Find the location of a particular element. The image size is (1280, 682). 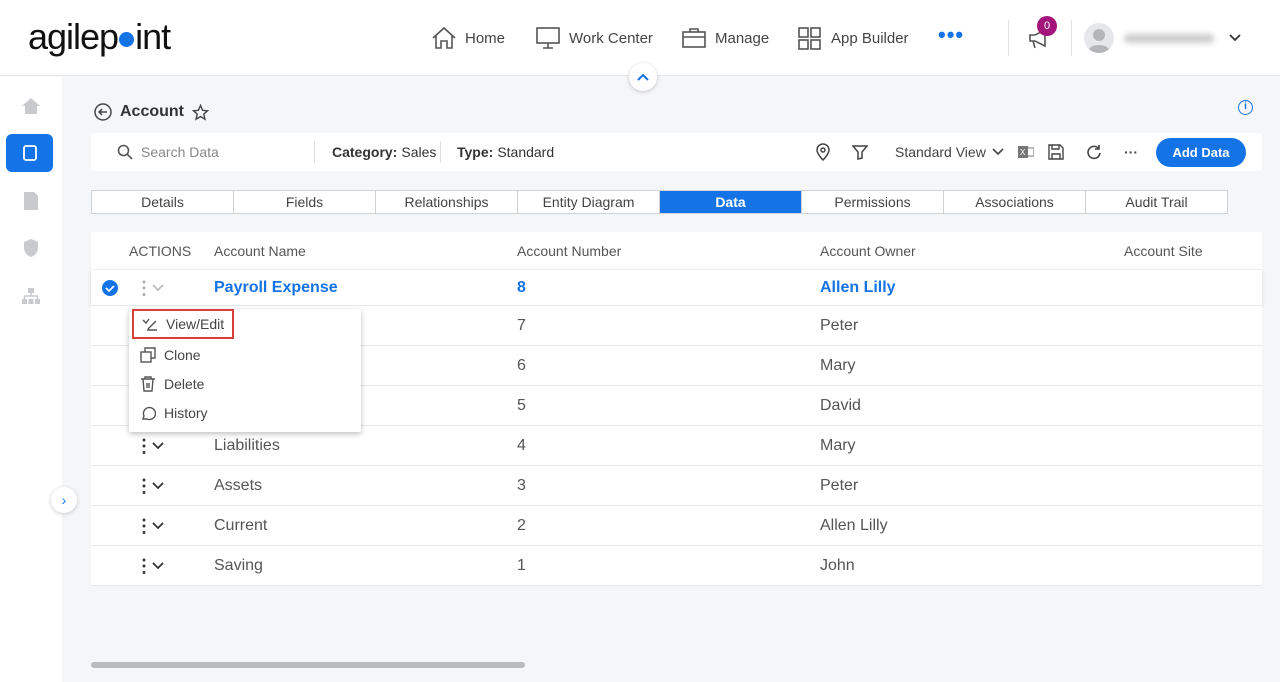

user-name-blurred is located at coordinates (1169, 38).